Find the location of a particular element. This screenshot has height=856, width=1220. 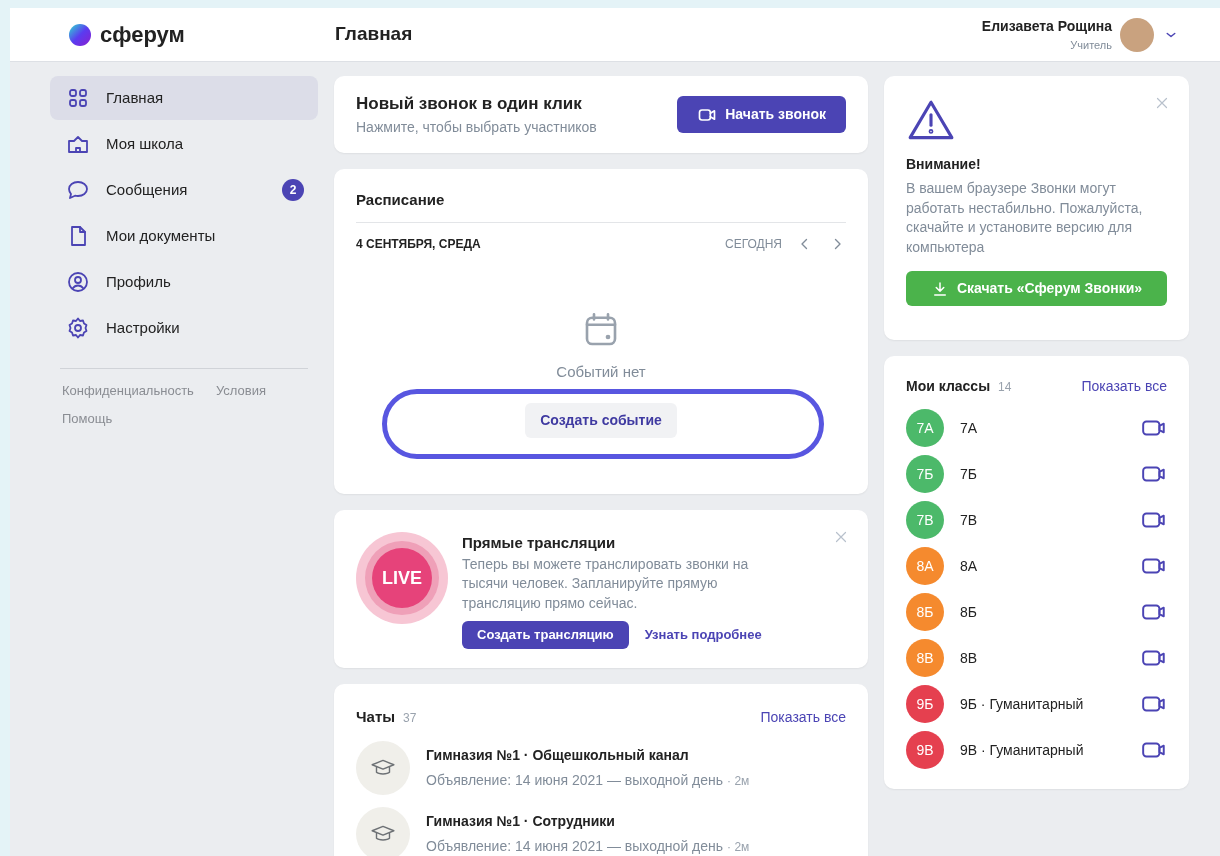

class-avatar: 7Б is located at coordinates (925, 474).